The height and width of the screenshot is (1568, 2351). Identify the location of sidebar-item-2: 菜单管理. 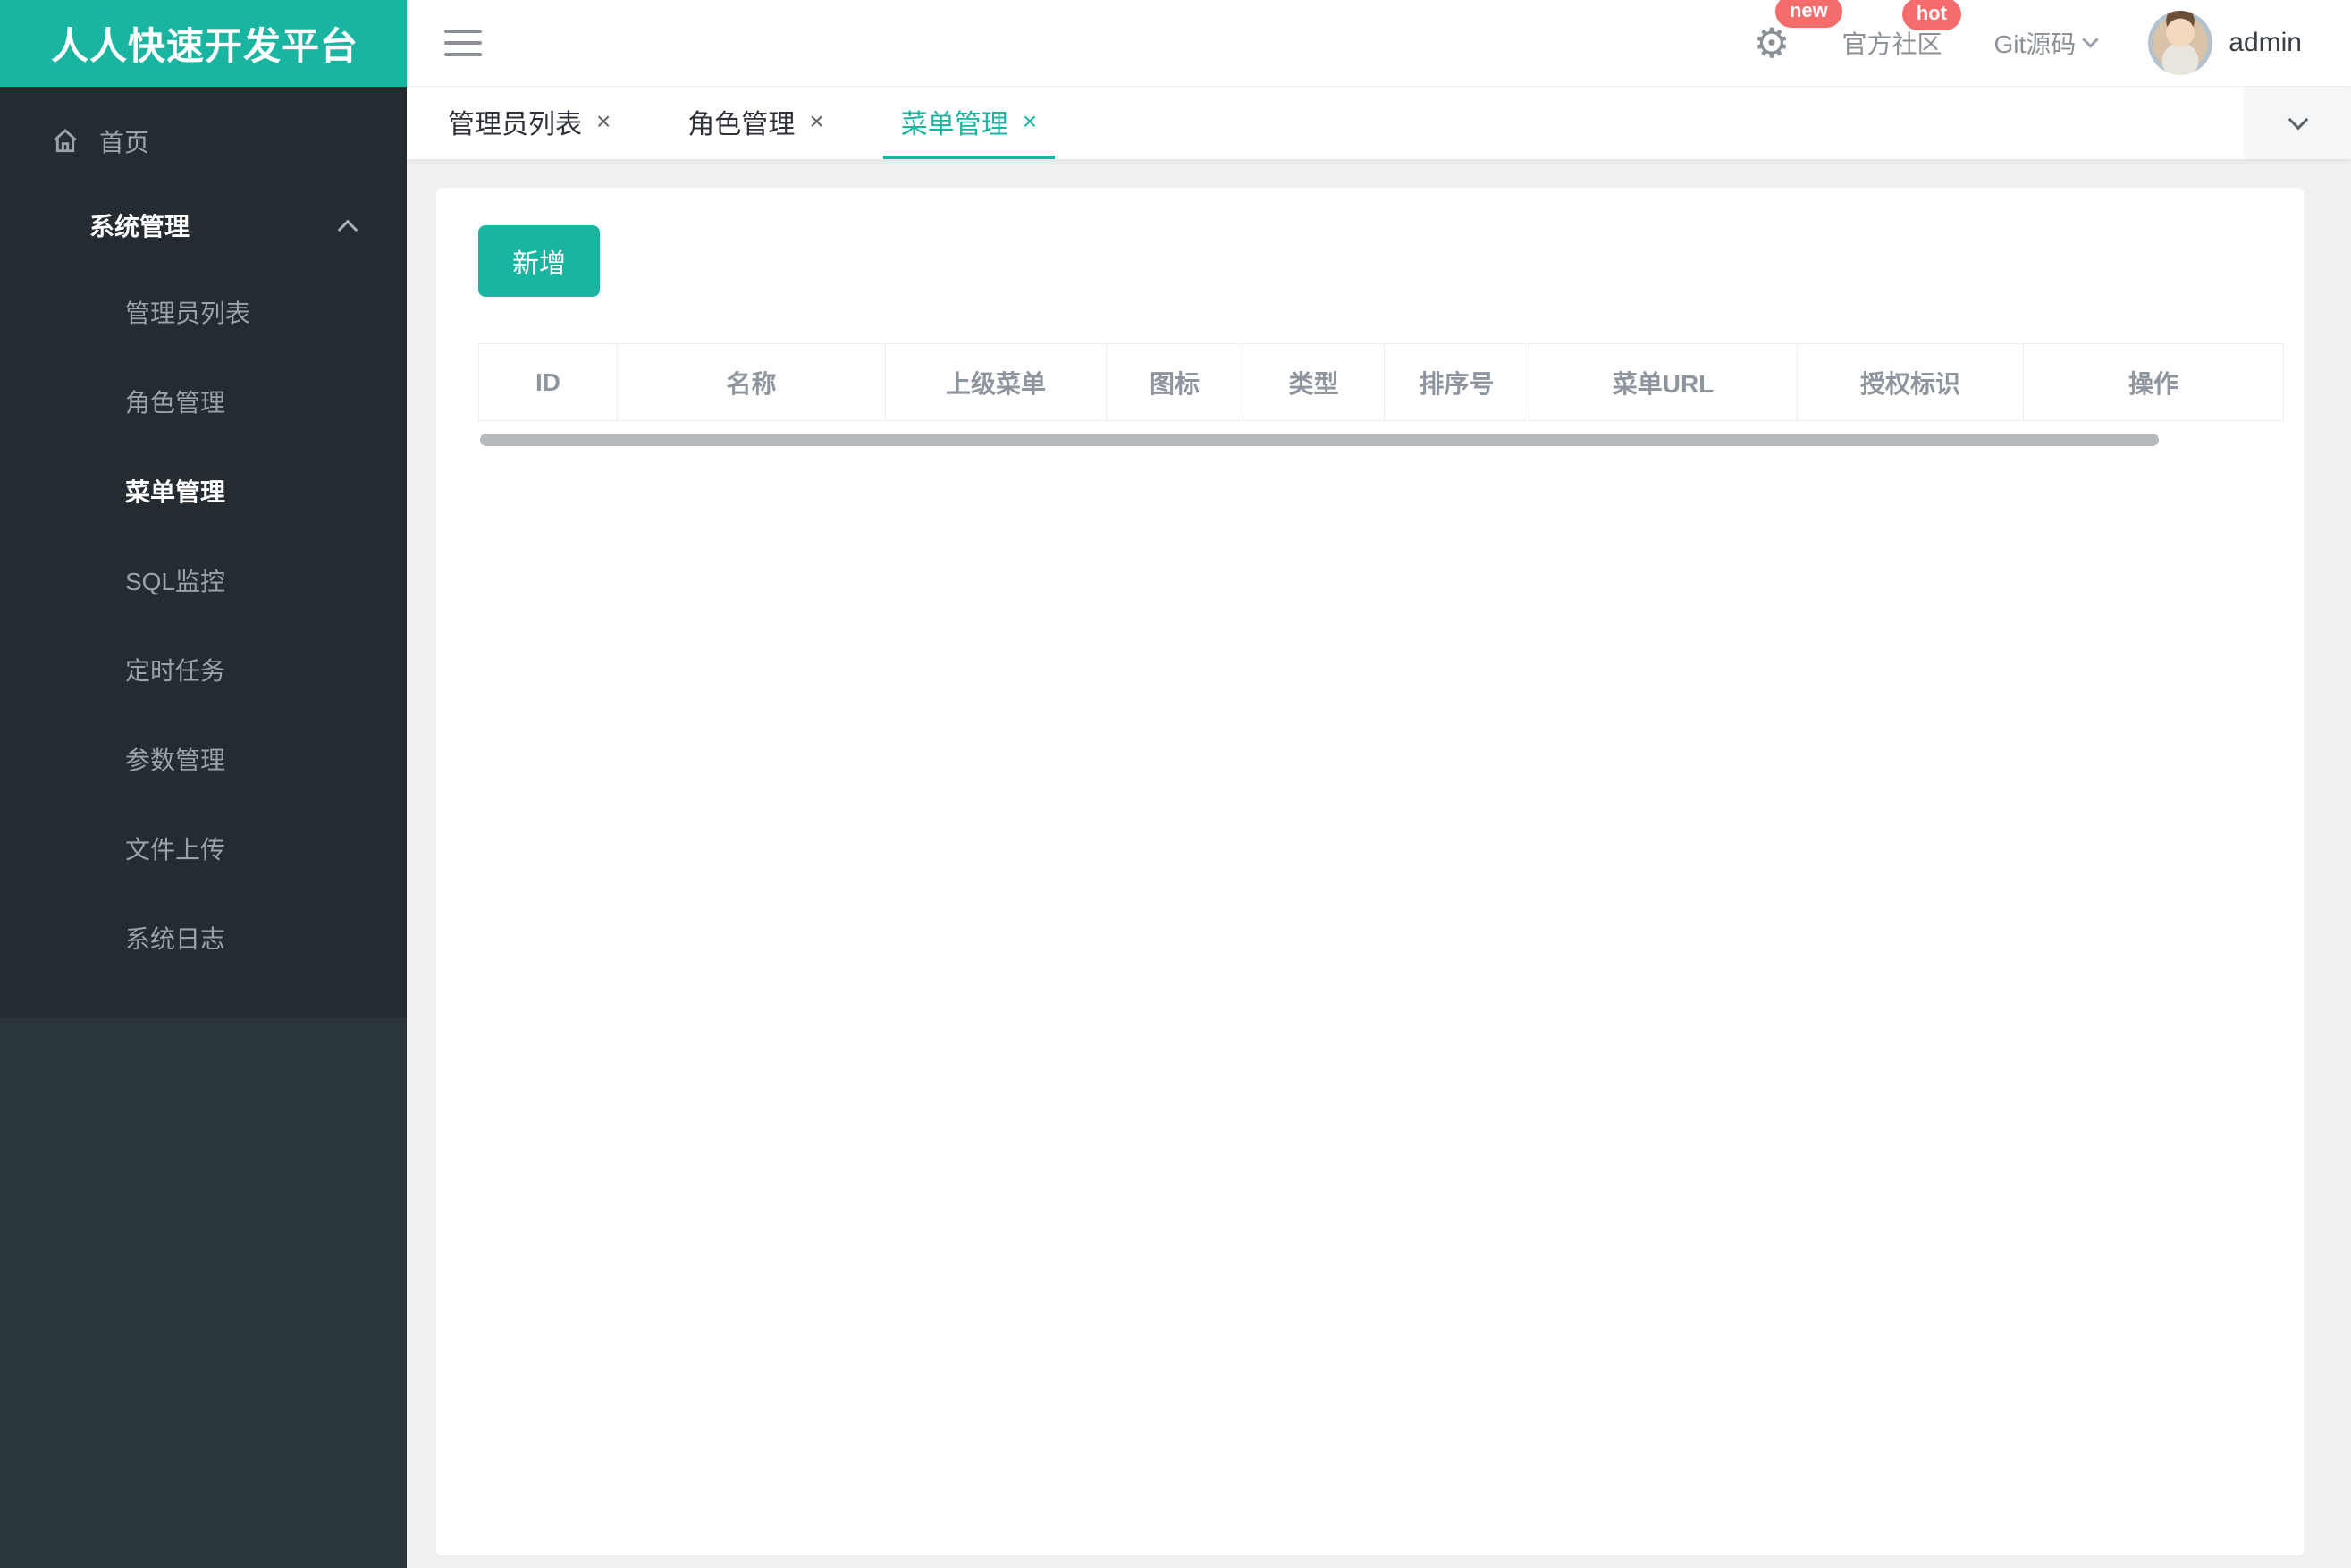
(203, 490).